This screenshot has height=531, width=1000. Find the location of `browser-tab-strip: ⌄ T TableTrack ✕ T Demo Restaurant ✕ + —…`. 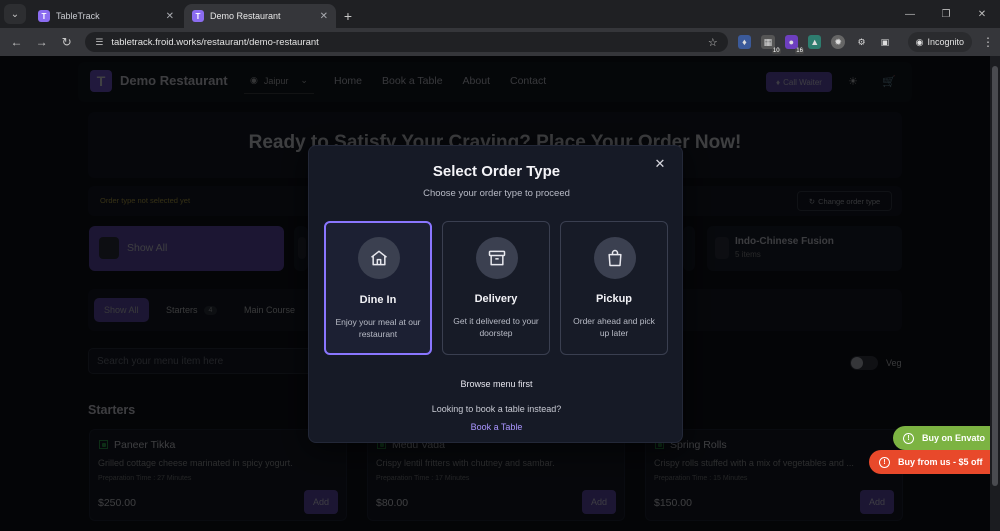

browser-tab-strip: ⌄ T TableTrack ✕ T Demo Restaurant ✕ + —… is located at coordinates (500, 14).